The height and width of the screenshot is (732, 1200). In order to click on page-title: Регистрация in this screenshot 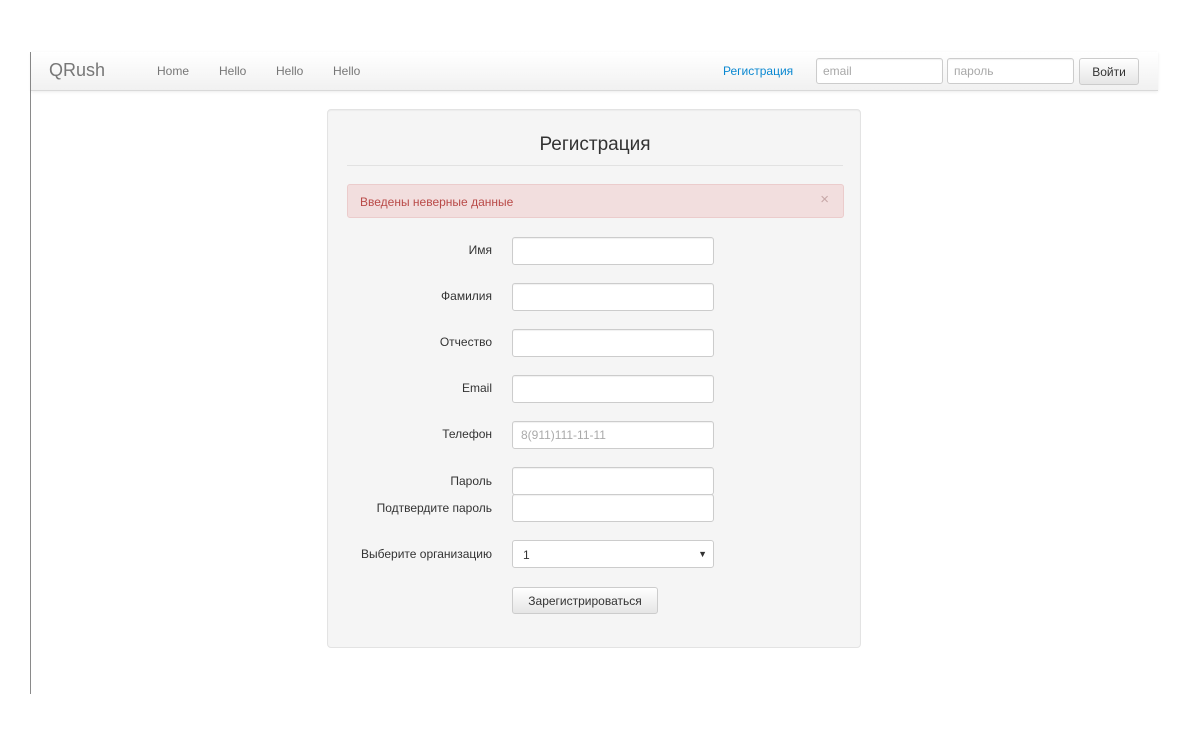, I will do `click(595, 144)`.